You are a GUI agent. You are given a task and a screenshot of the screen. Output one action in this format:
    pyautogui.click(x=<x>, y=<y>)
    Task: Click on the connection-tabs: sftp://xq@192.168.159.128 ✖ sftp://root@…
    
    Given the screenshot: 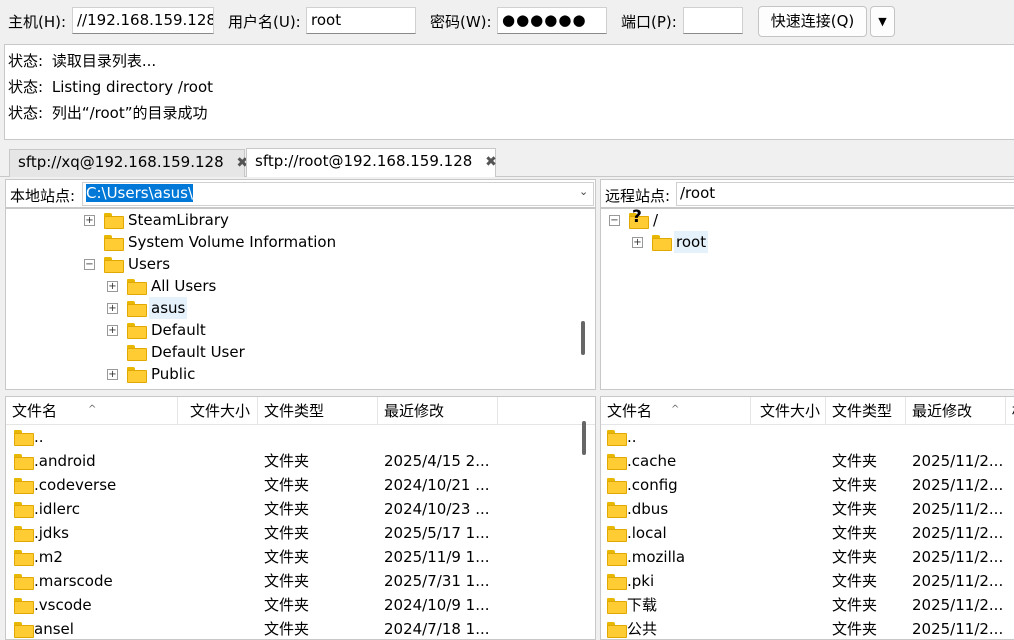 What is the action you would take?
    pyautogui.click(x=507, y=159)
    